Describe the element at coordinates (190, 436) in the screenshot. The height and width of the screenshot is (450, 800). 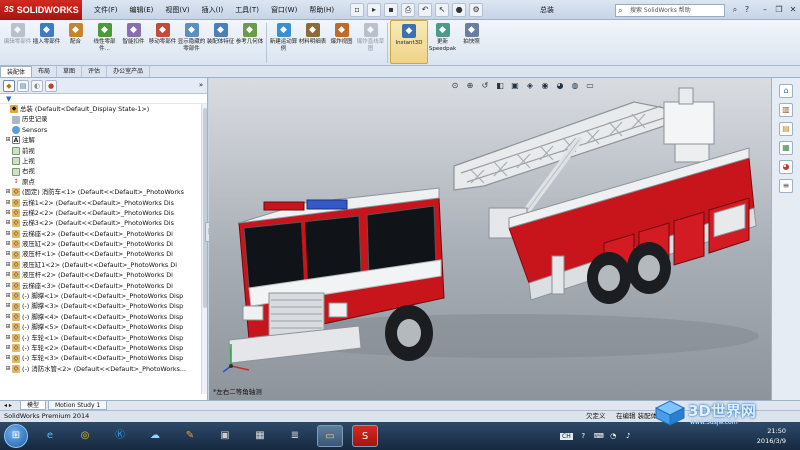
I see `paint-icon: ✎` at that location.